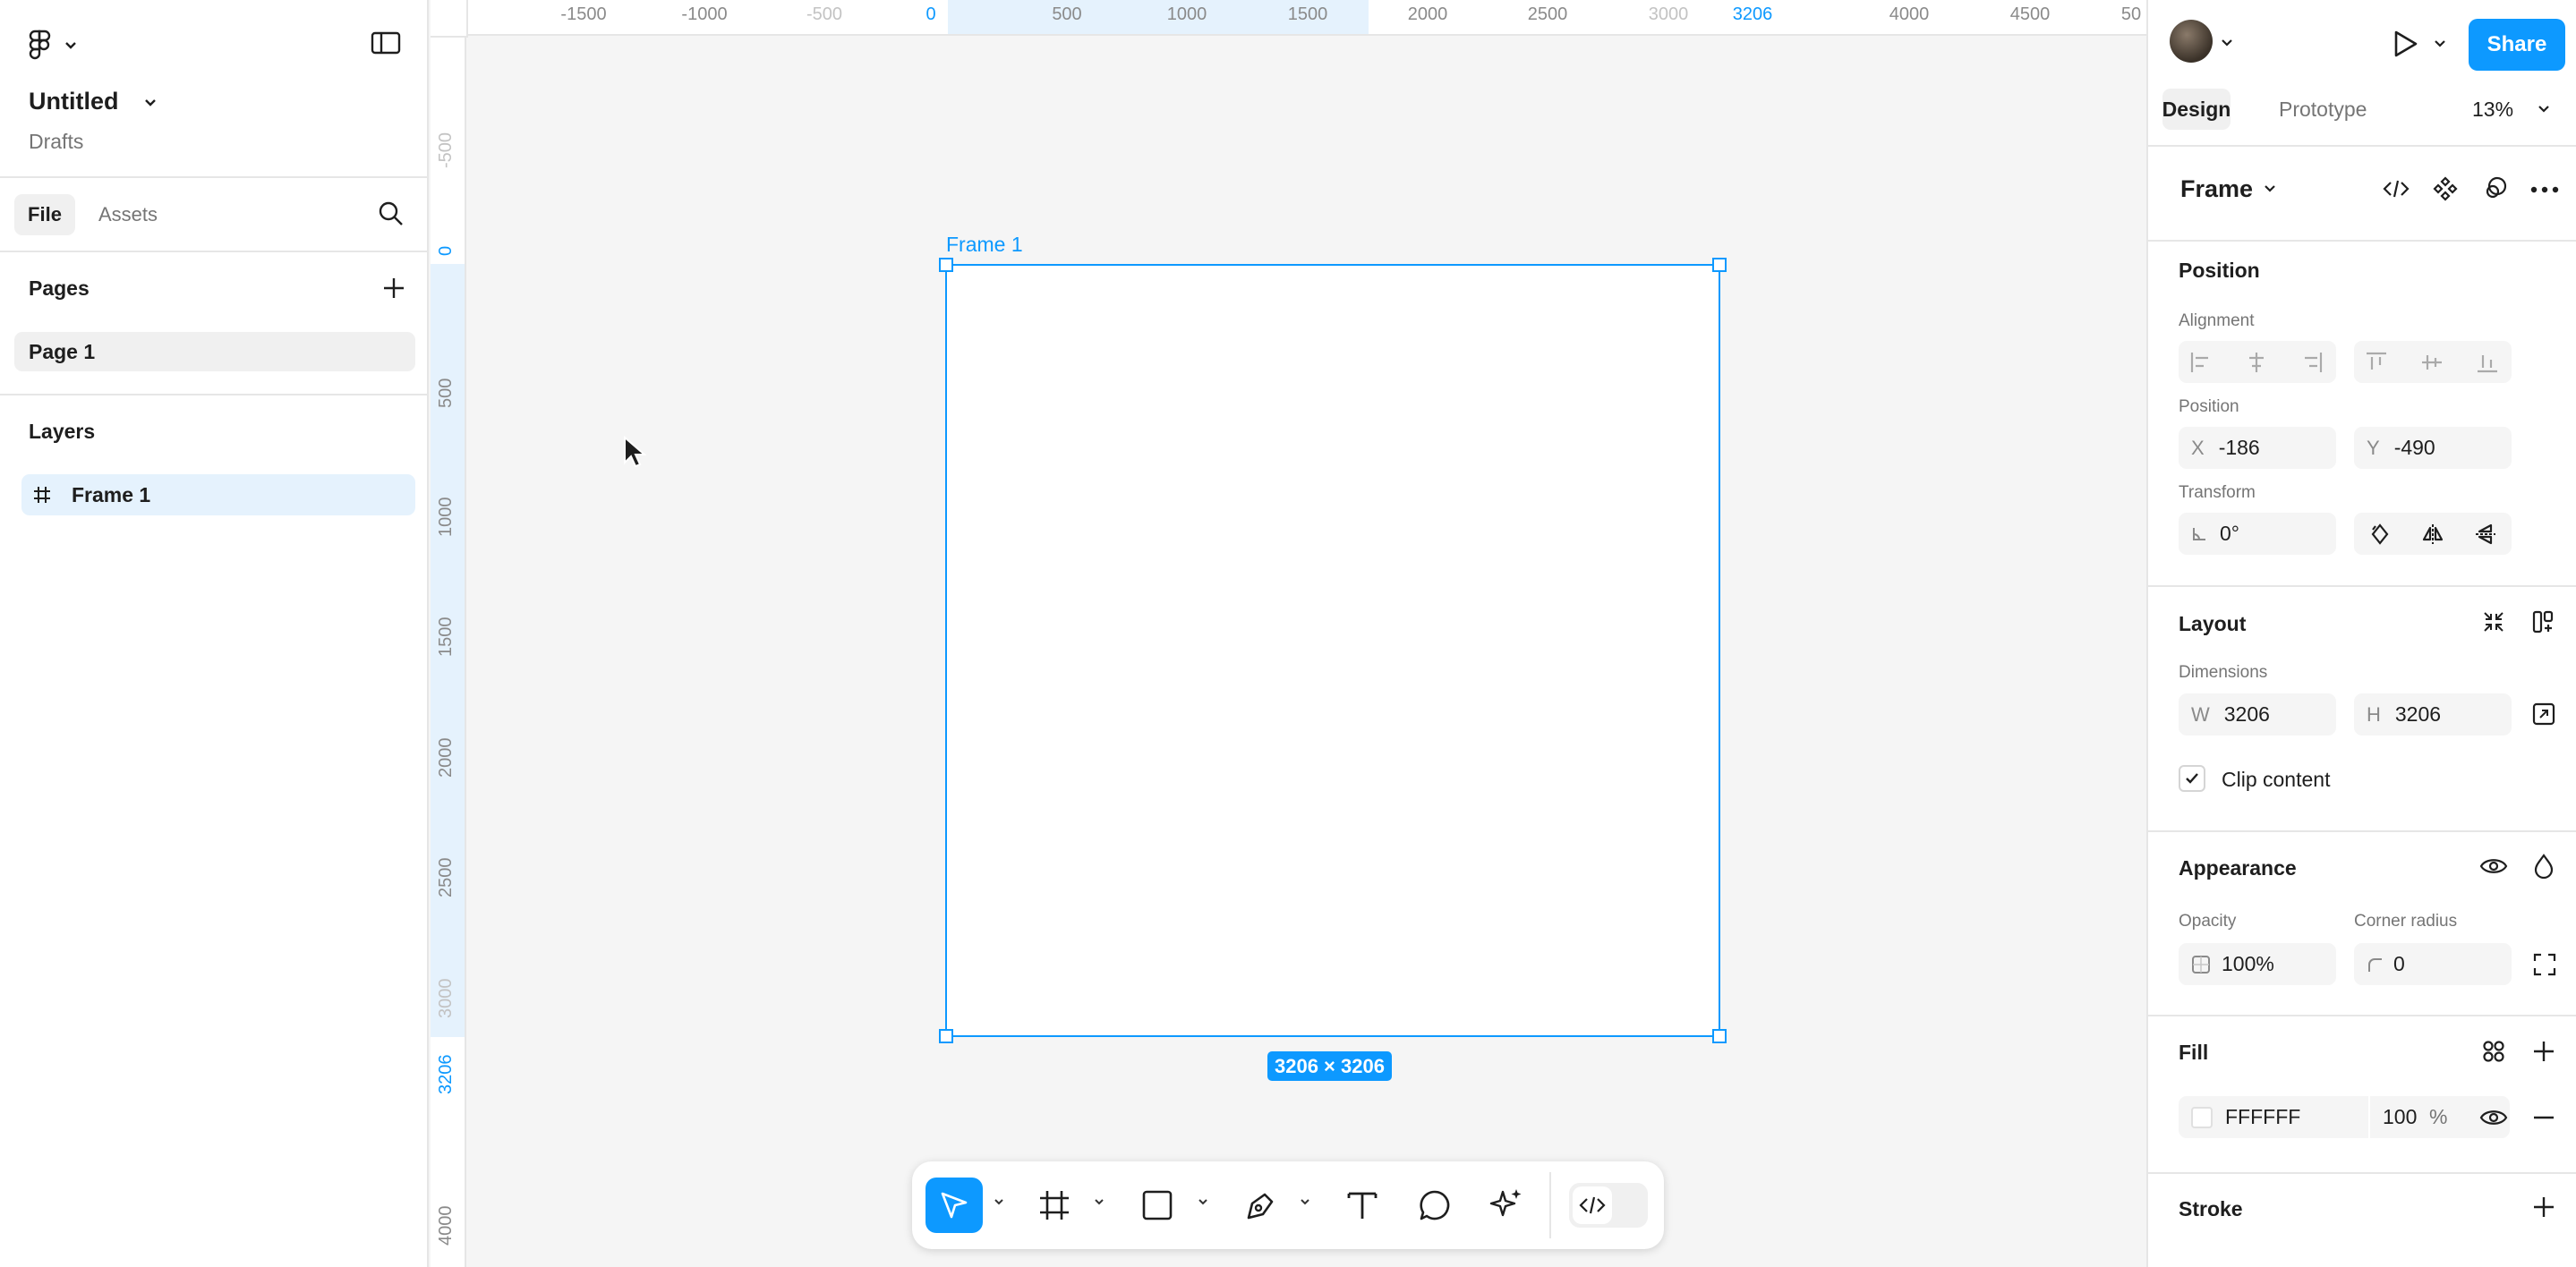 This screenshot has height=1267, width=2576. What do you see at coordinates (2543, 1117) in the screenshot?
I see `remove-fill-icon` at bounding box center [2543, 1117].